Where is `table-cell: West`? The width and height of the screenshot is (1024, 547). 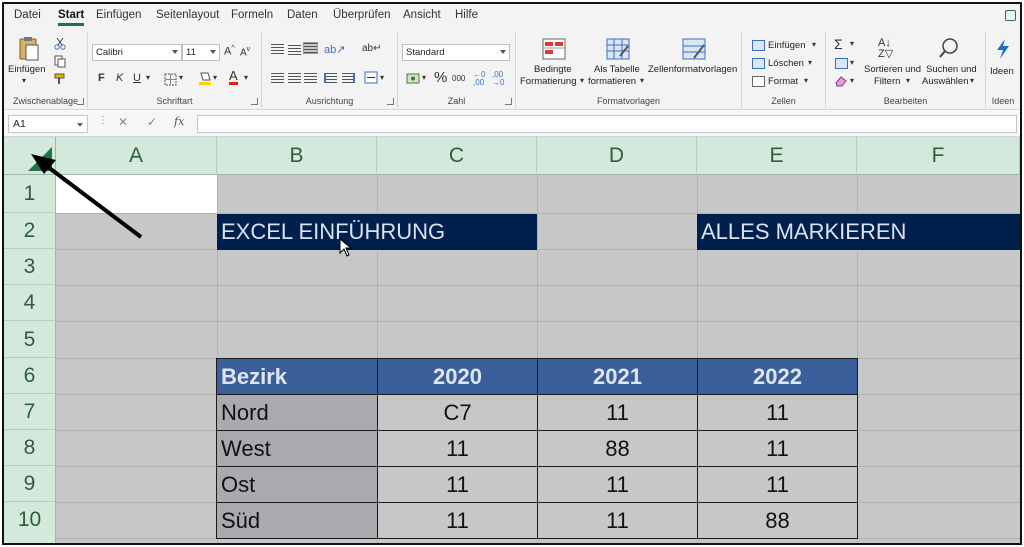 table-cell: West is located at coordinates (297, 448).